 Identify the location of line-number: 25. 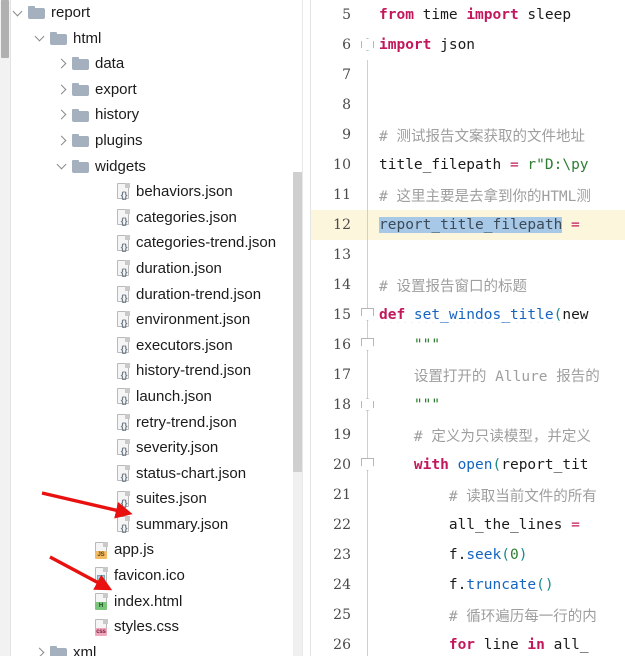
(342, 615).